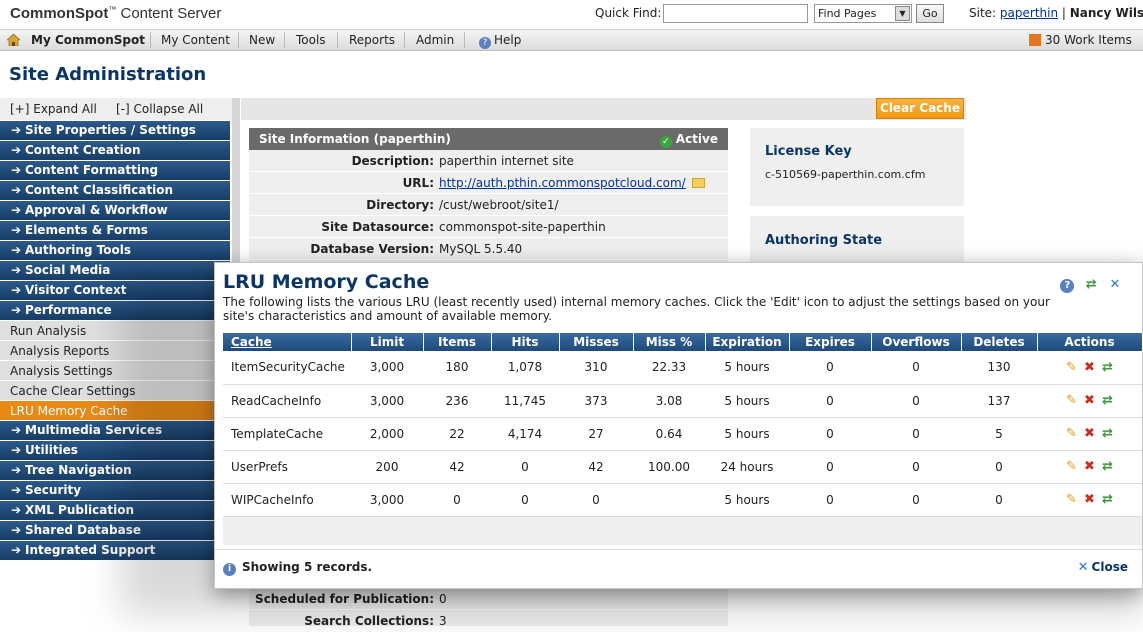 This screenshot has width=1143, height=632. I want to click on info-label: Site Datasource:, so click(377, 227).